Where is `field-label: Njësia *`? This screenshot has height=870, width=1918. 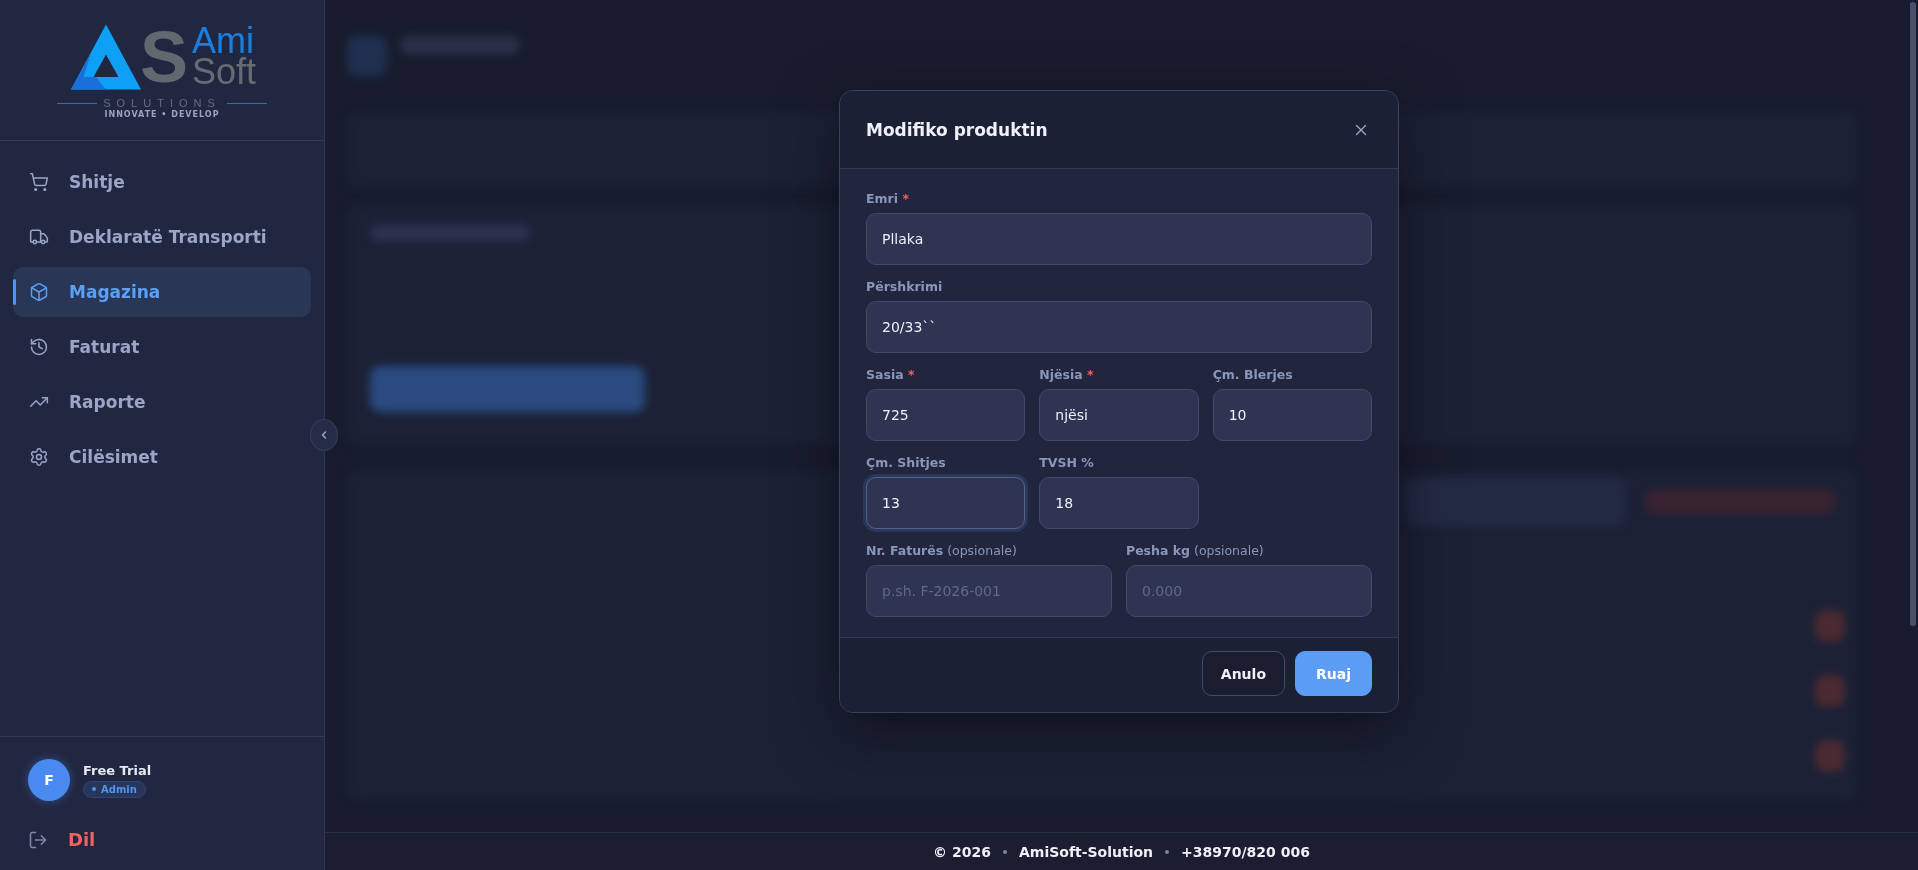 field-label: Njësia * is located at coordinates (1067, 374).